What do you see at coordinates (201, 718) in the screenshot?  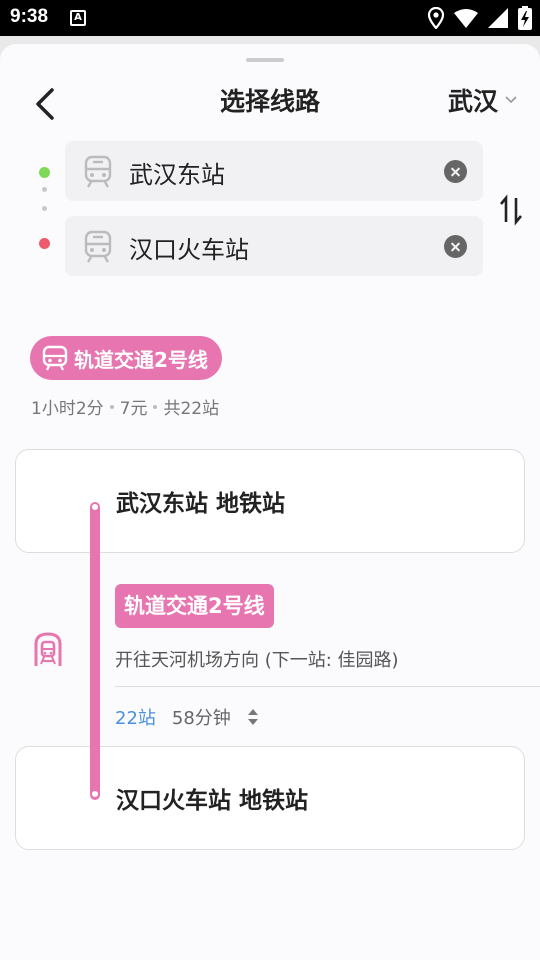 I see `segment-duration: 58分钟` at bounding box center [201, 718].